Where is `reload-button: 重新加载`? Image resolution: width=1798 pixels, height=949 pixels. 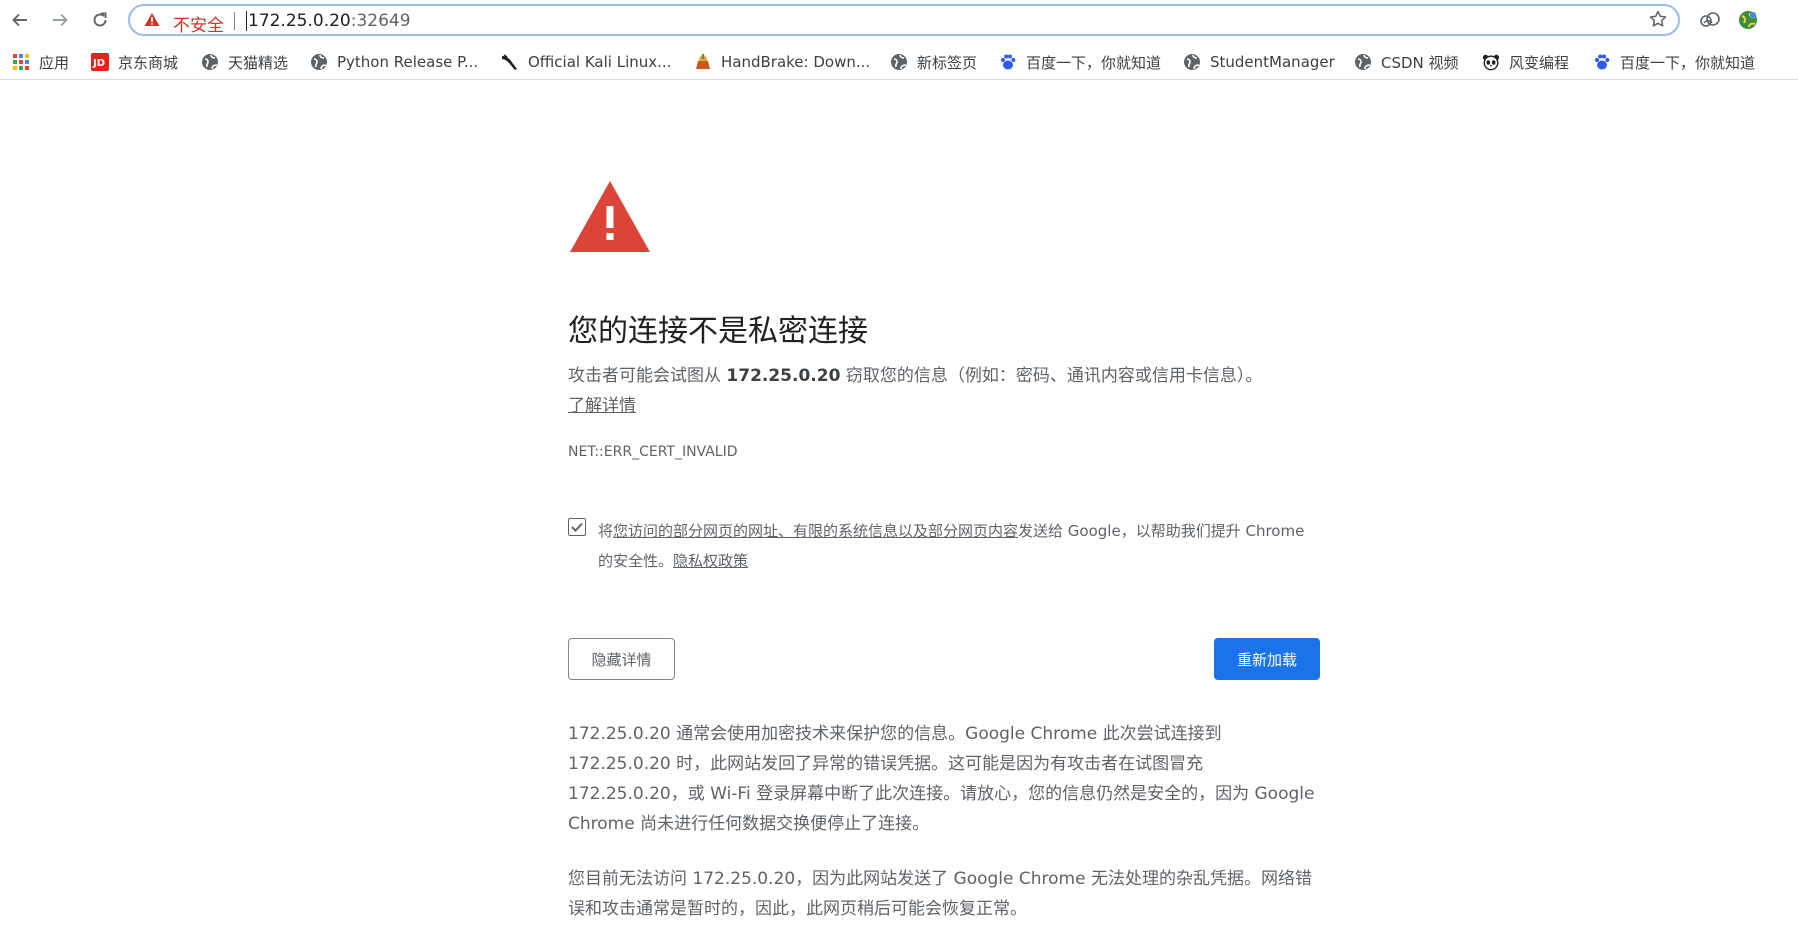
reload-button: 重新加载 is located at coordinates (1267, 659).